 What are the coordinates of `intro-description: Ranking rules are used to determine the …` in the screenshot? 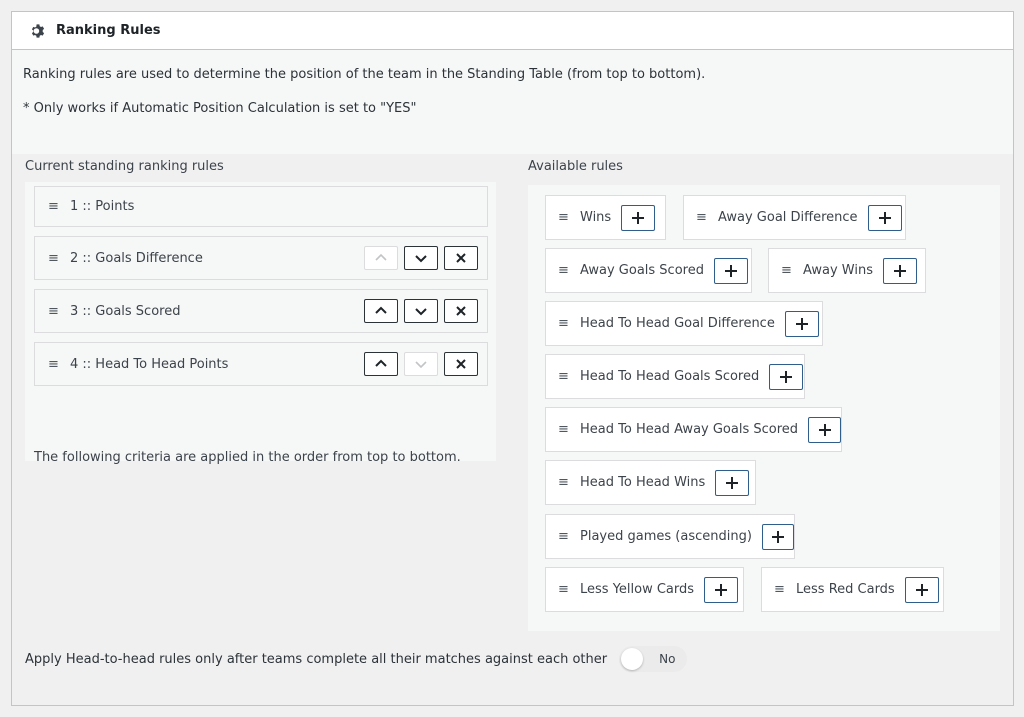 It's located at (364, 74).